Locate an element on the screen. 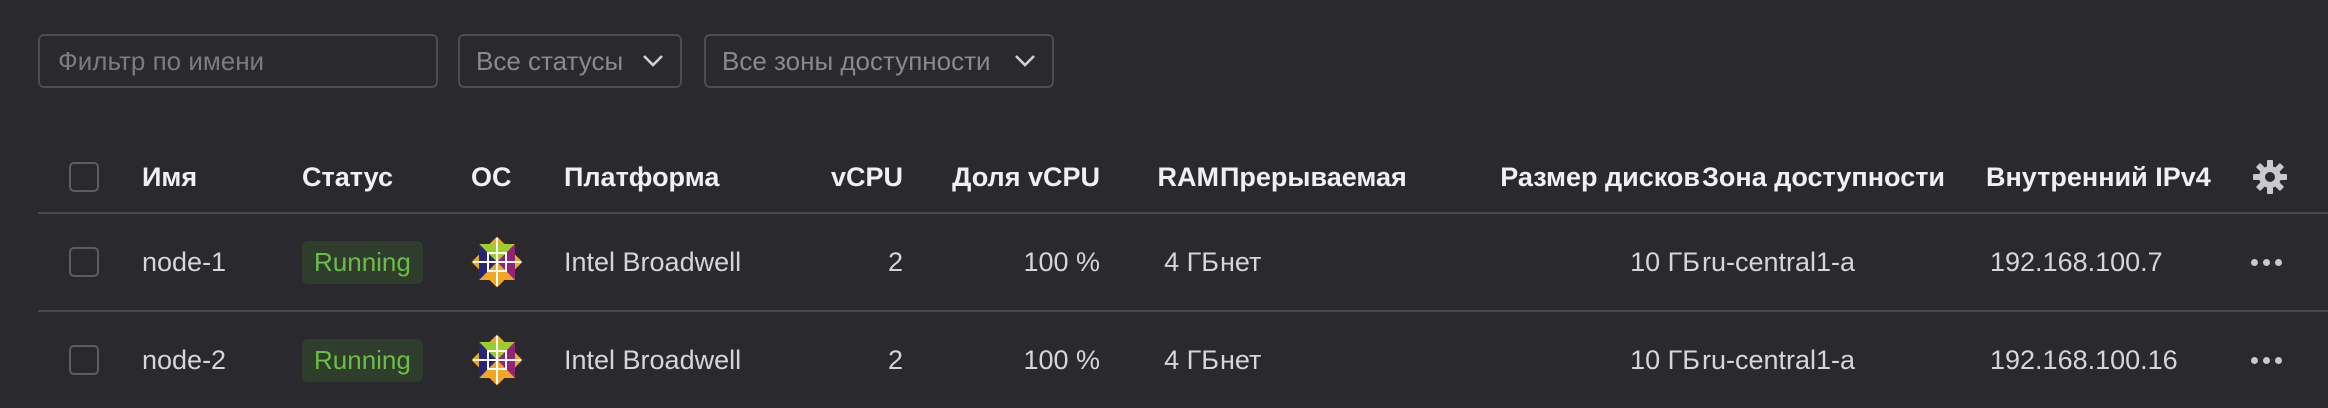 This screenshot has height=408, width=2328. column-header-internal-ipv4: Внутренний IPv4 is located at coordinates (2098, 177).